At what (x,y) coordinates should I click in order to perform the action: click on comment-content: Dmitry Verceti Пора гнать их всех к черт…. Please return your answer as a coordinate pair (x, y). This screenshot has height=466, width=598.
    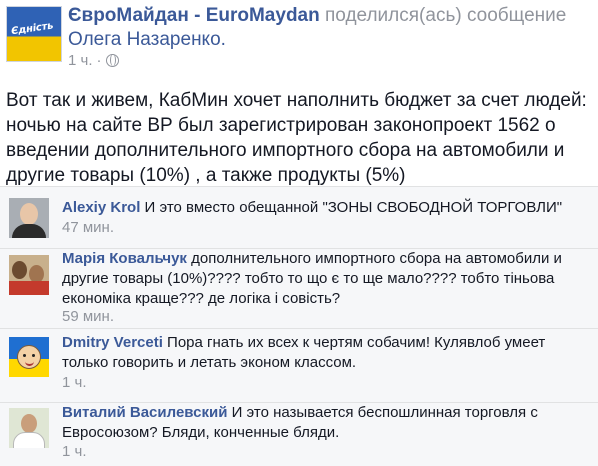
    Looking at the image, I should click on (327, 353).